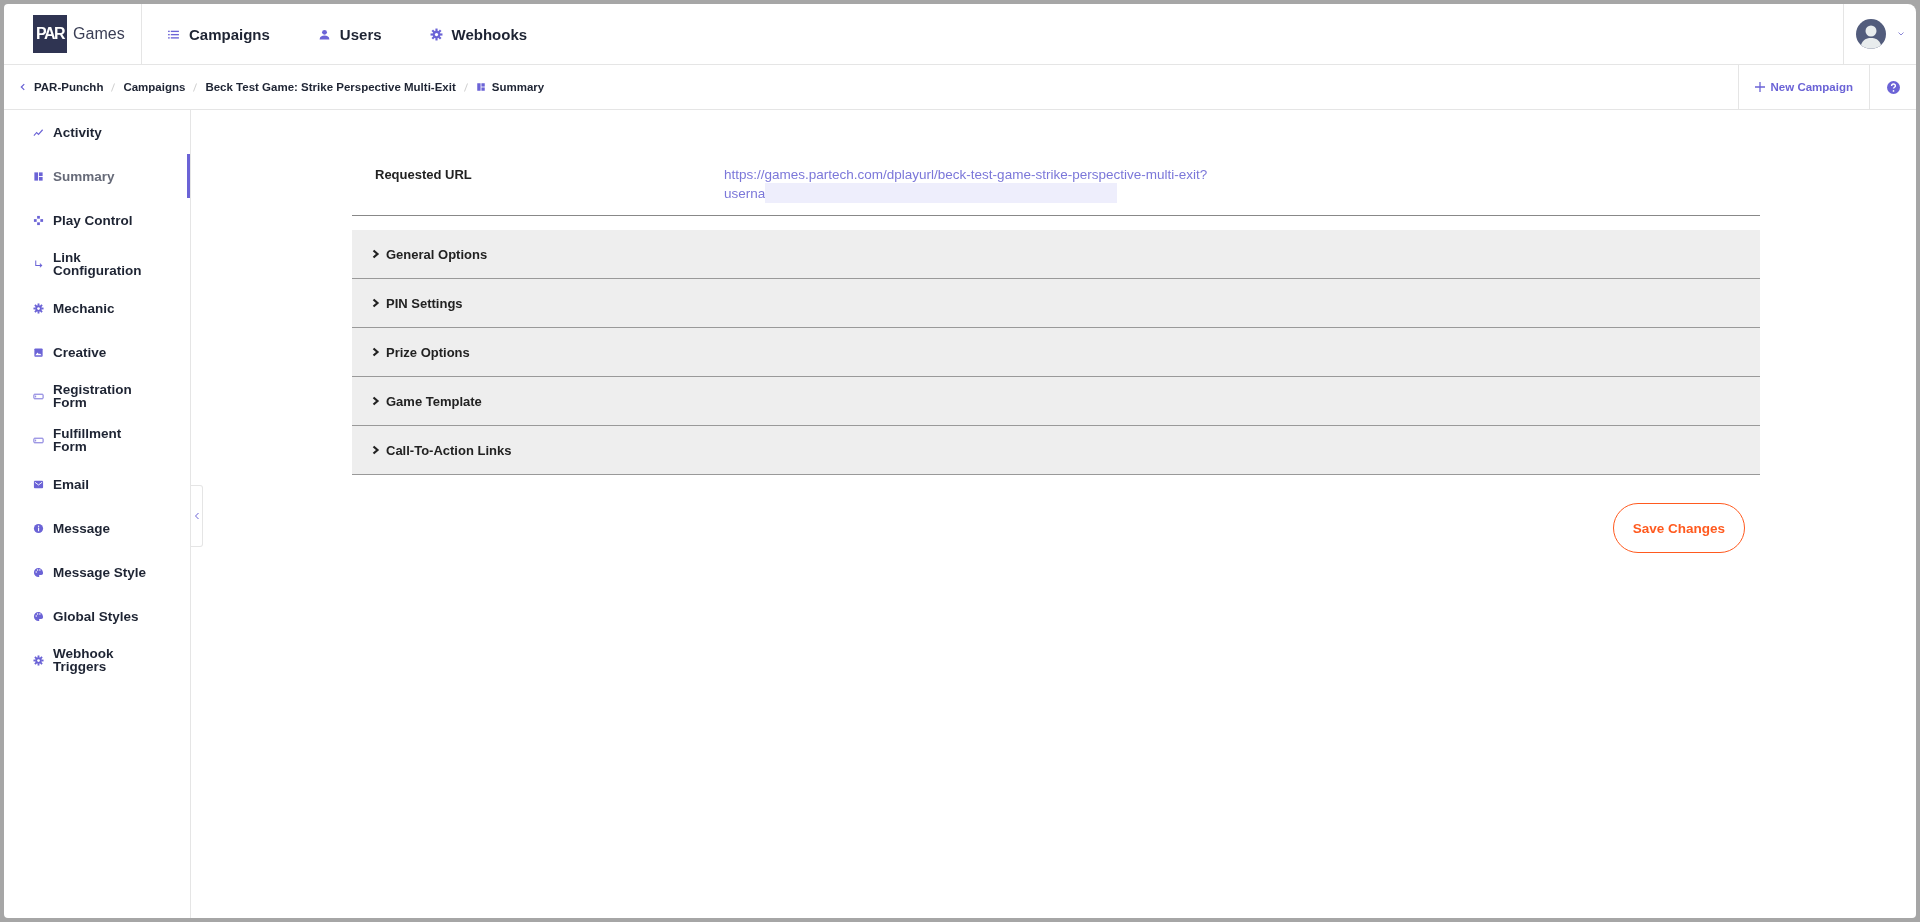  I want to click on sidebar-item: Summary, so click(97, 176).